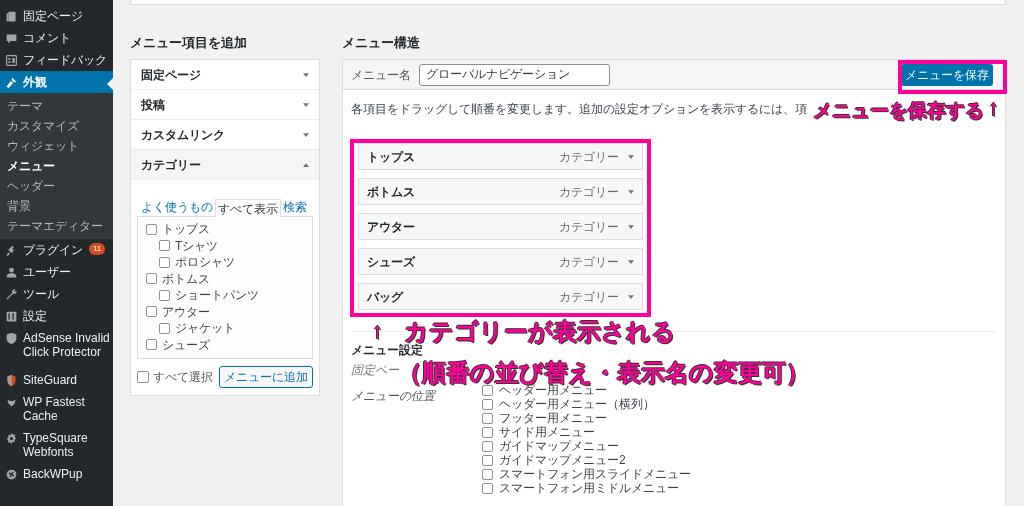 This screenshot has width=1024, height=506. What do you see at coordinates (56, 226) in the screenshot?
I see `submenu-item: テーマエディター` at bounding box center [56, 226].